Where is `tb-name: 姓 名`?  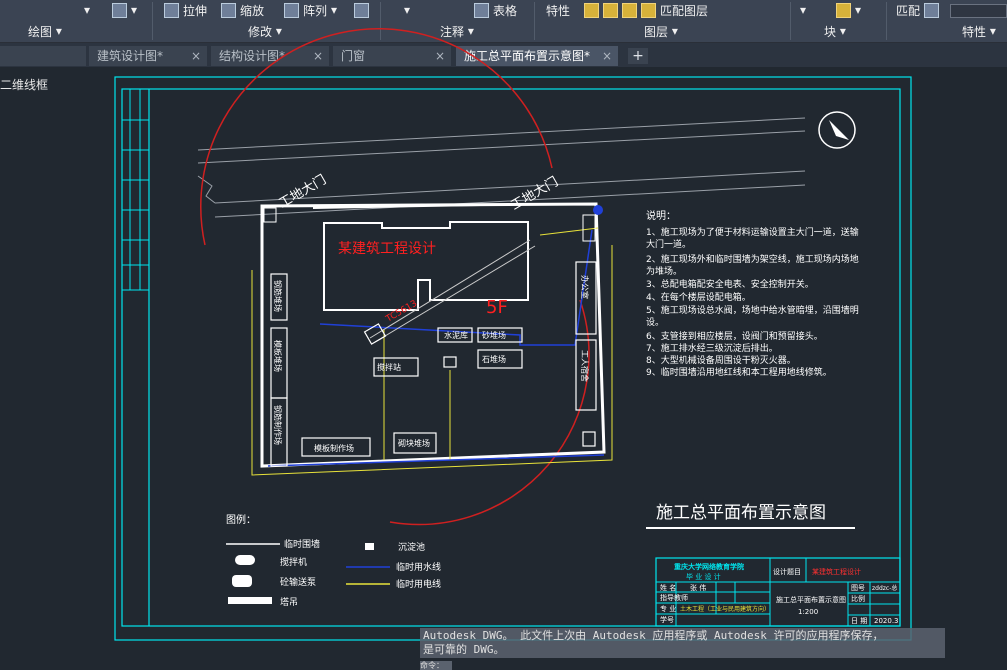
tb-name: 姓 名 is located at coordinates (668, 587).